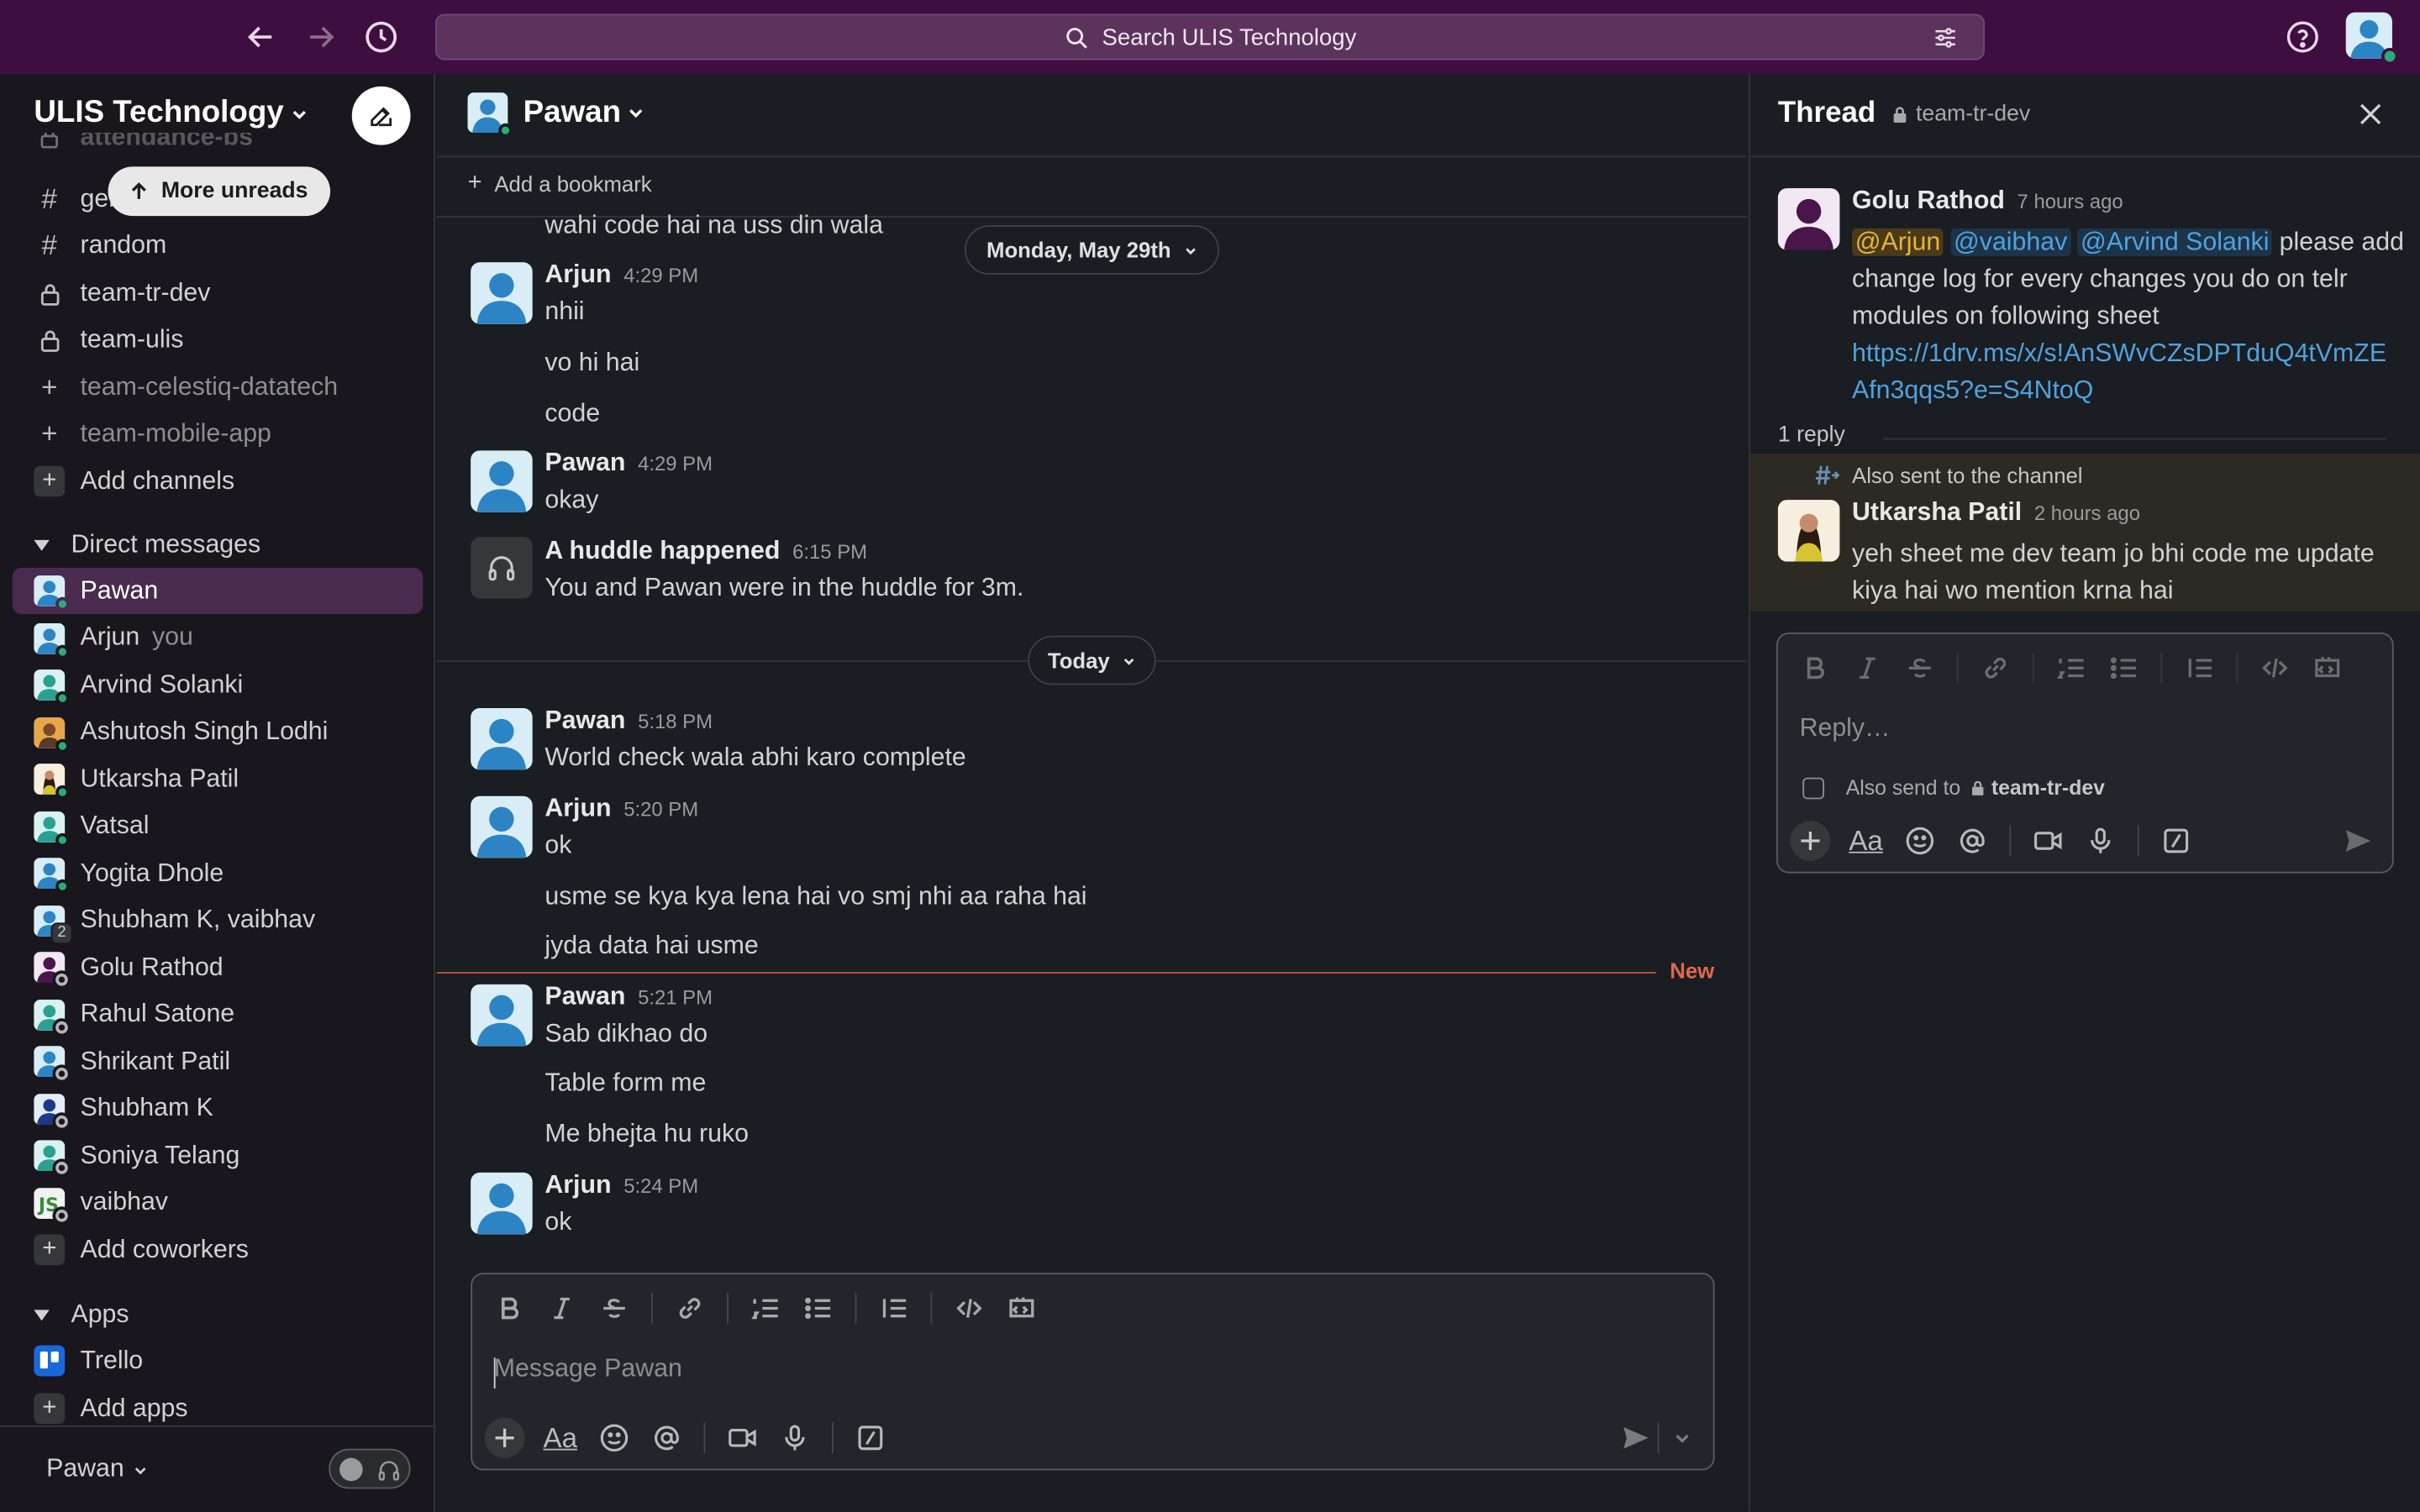 This screenshot has width=2420, height=1512. What do you see at coordinates (1987, 201) in the screenshot?
I see `message-author: Golu Rathod 7 hours ago` at bounding box center [1987, 201].